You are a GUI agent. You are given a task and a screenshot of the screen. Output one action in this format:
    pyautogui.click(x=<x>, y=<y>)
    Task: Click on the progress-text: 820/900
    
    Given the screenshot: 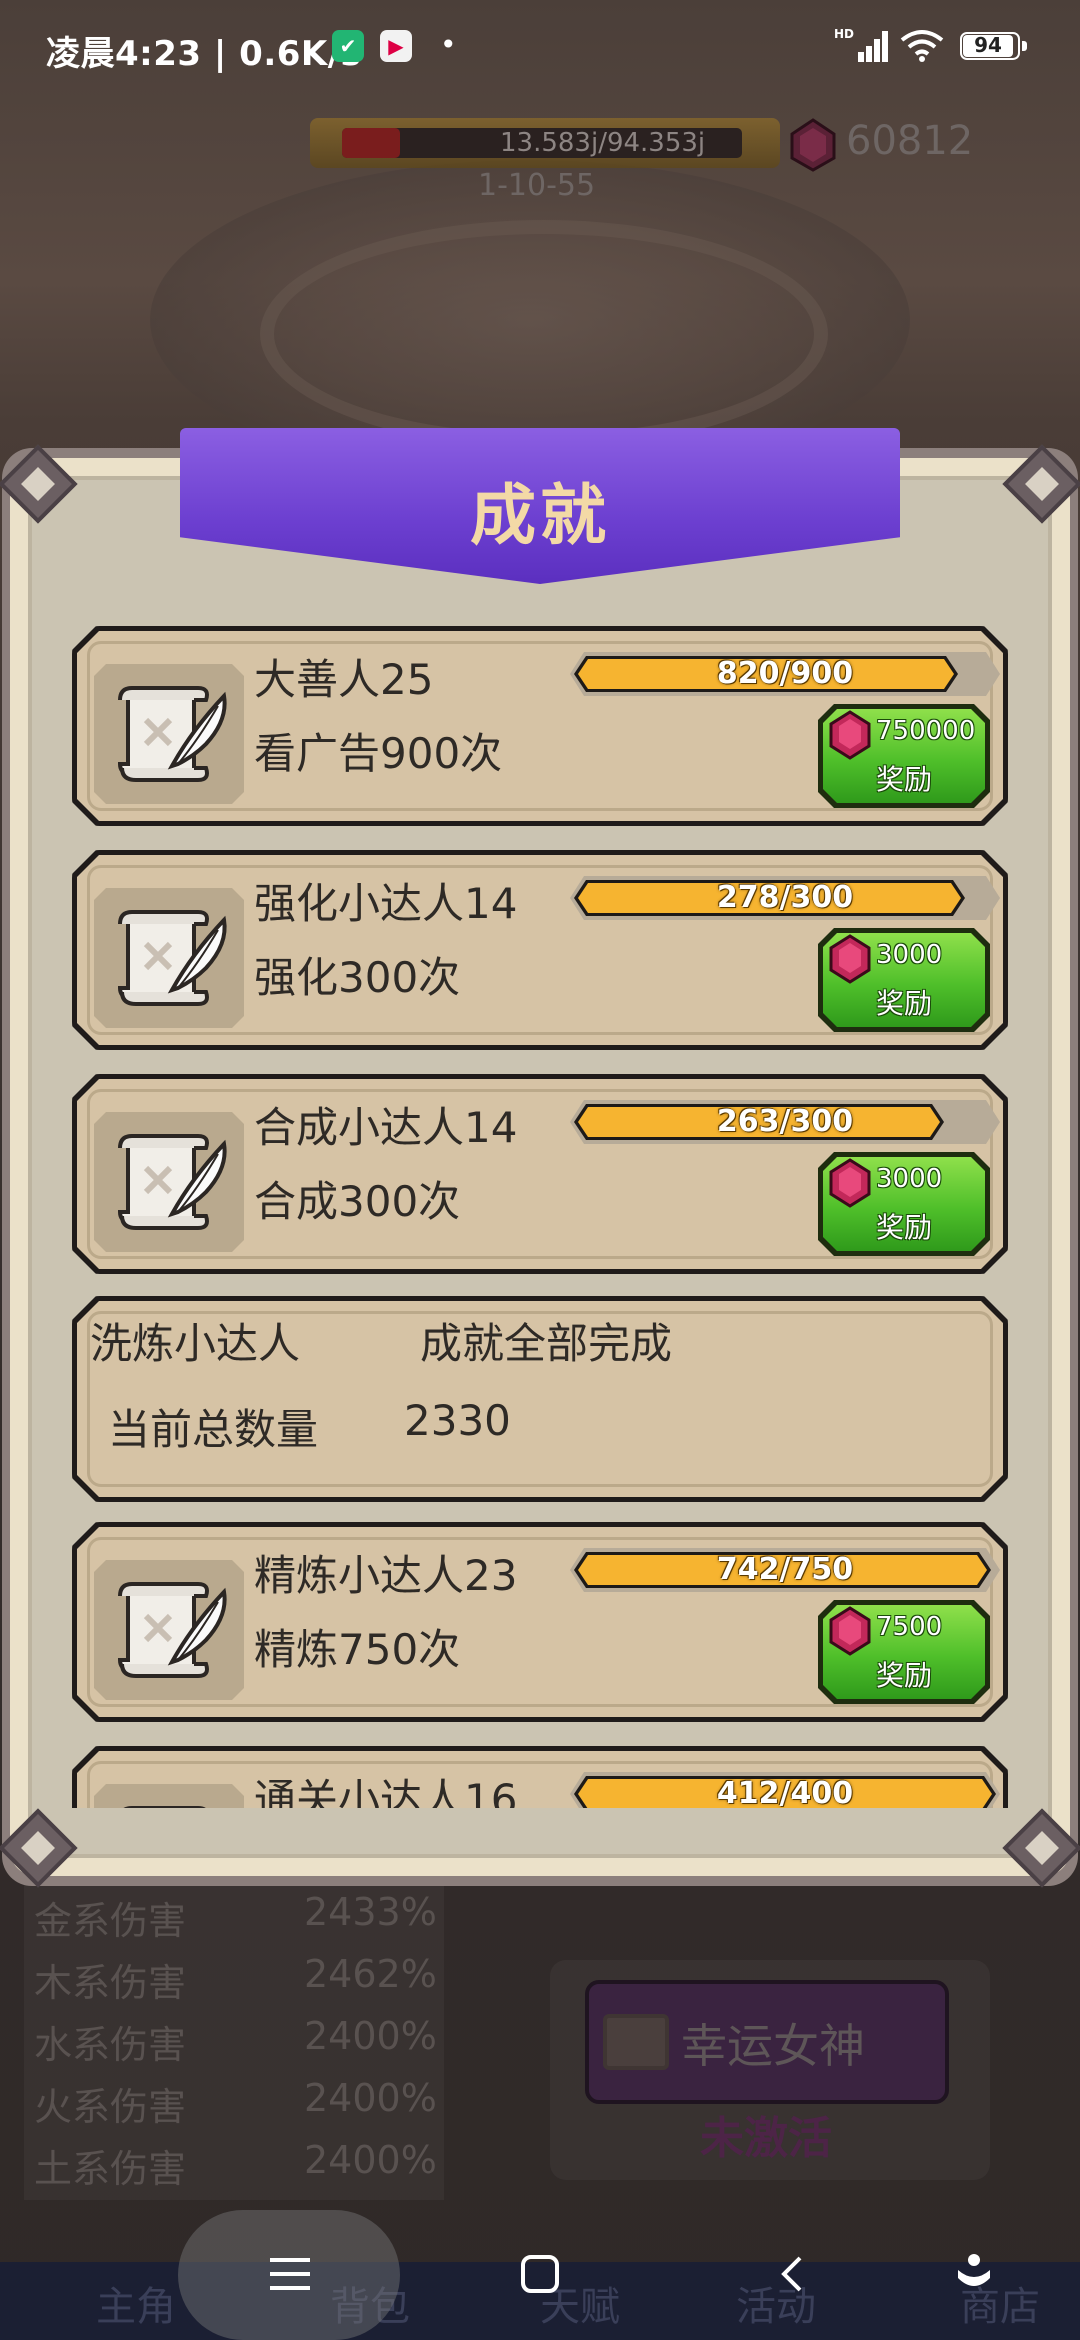 What is the action you would take?
    pyautogui.click(x=785, y=673)
    